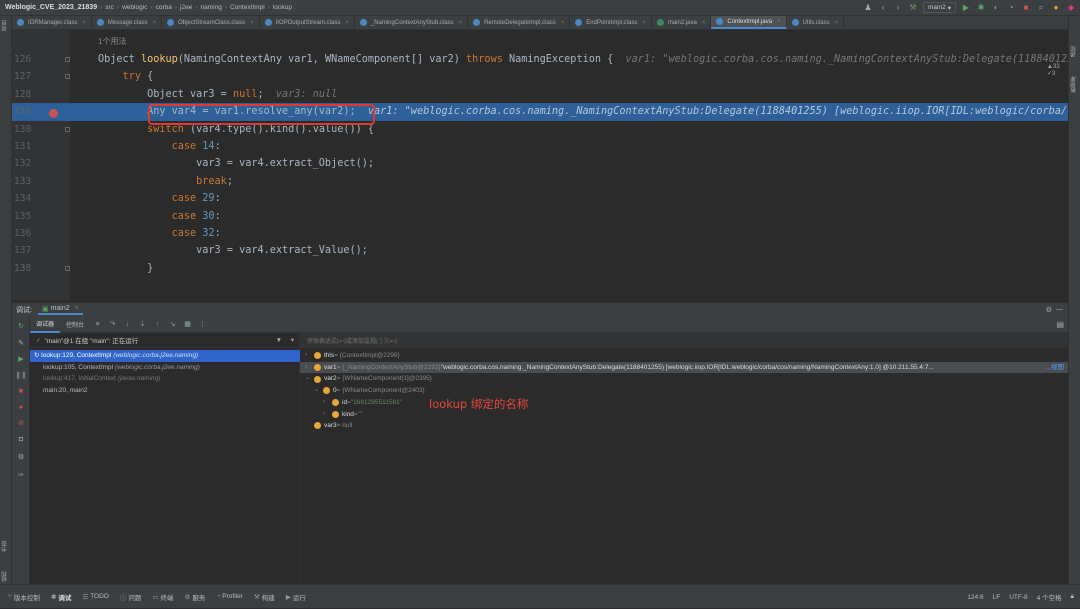 This screenshot has width=1080, height=609. I want to click on stop-icon: ■, so click(1026, 8).